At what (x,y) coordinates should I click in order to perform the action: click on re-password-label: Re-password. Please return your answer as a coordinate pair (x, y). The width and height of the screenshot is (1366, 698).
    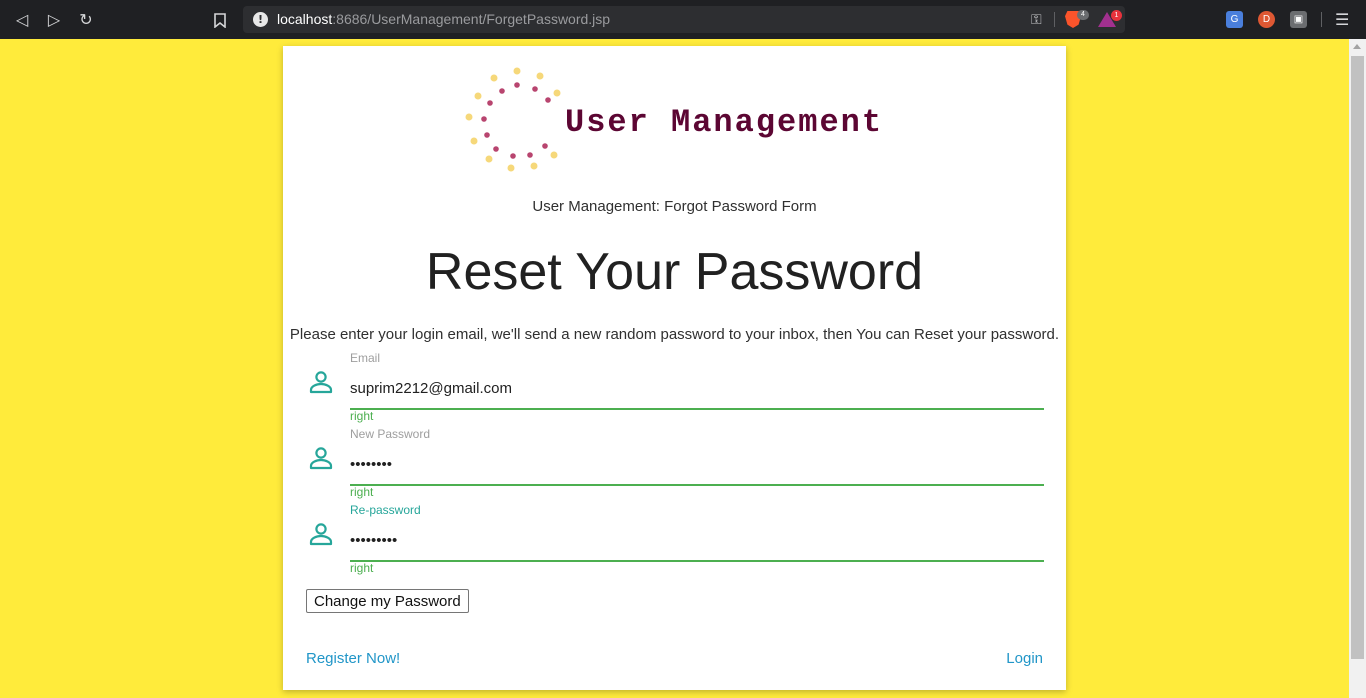
    Looking at the image, I should click on (385, 510).